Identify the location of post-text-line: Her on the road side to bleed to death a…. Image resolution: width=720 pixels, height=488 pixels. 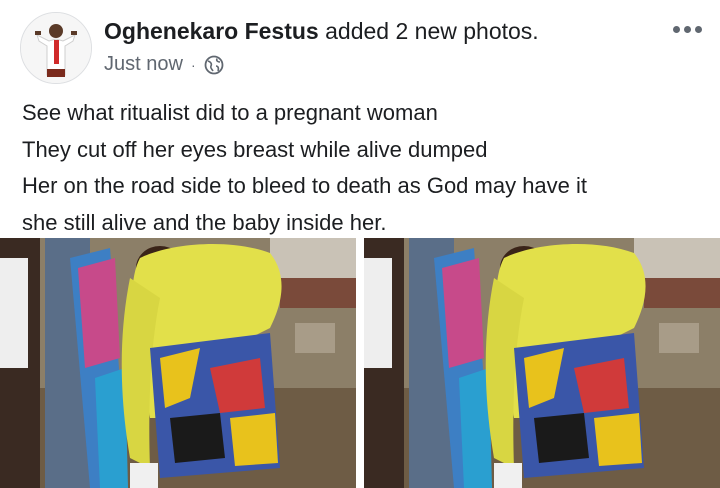
(305, 185).